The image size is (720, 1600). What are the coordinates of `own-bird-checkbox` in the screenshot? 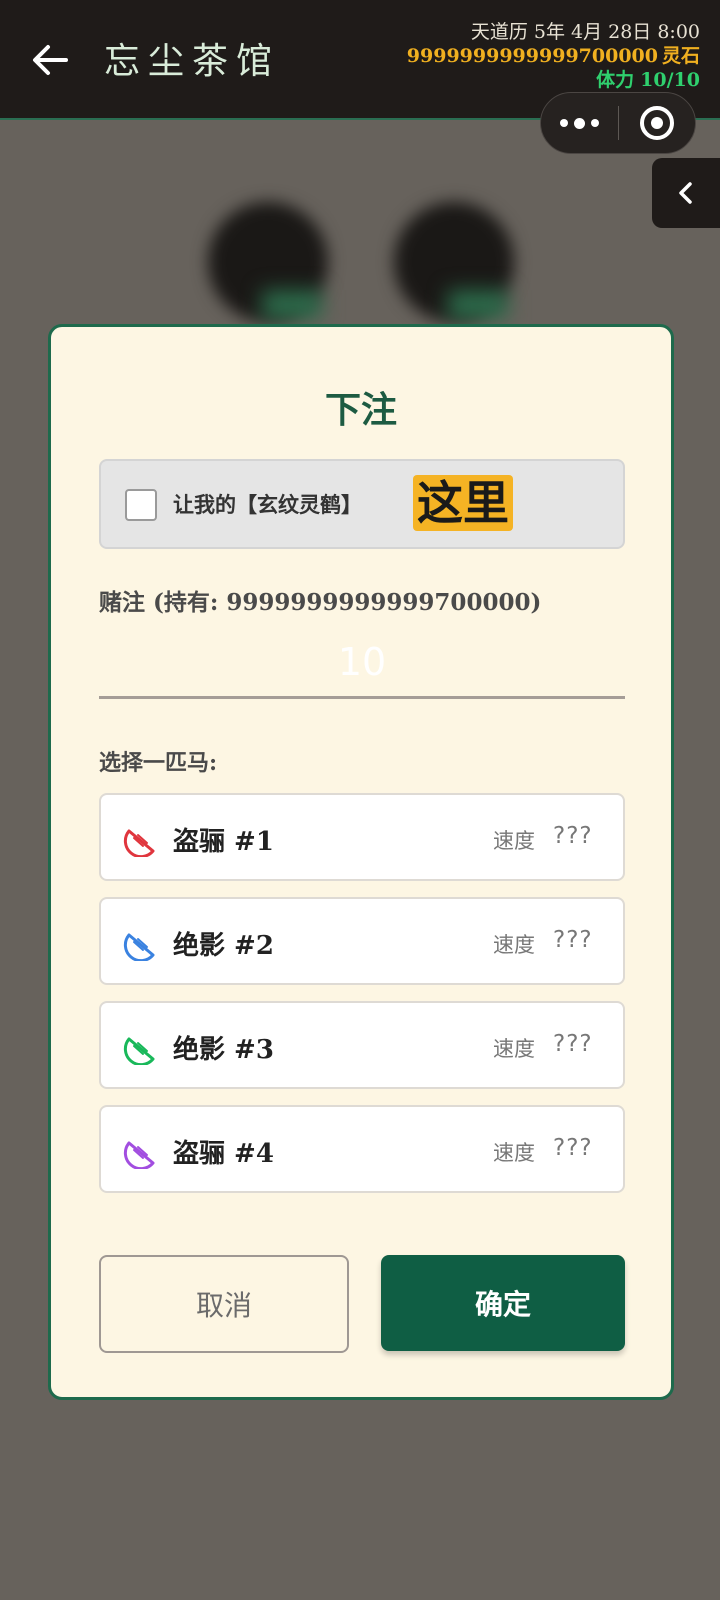 It's located at (141, 505).